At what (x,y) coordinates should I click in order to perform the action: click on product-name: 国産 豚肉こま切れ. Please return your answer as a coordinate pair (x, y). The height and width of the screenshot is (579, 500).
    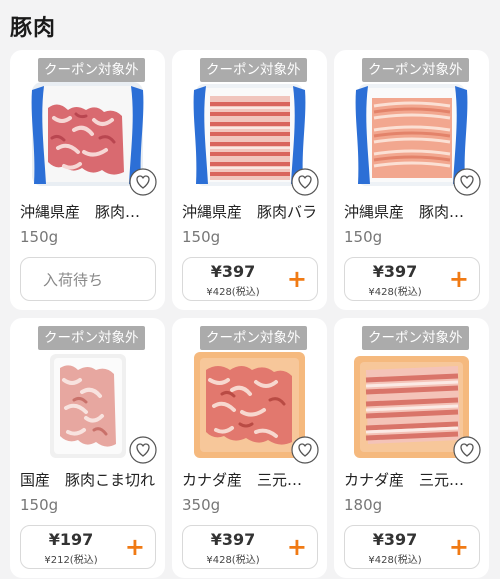
    Looking at the image, I should click on (87, 480).